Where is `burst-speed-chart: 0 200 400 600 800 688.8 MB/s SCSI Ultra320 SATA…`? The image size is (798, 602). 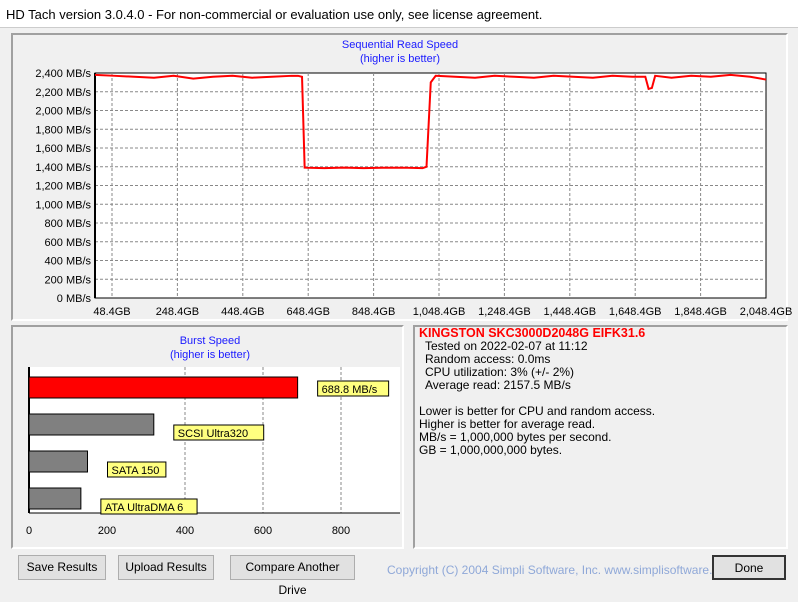
burst-speed-chart: 0 200 400 600 800 688.8 MB/s SCSI Ultra320 SATA… is located at coordinates (213, 452).